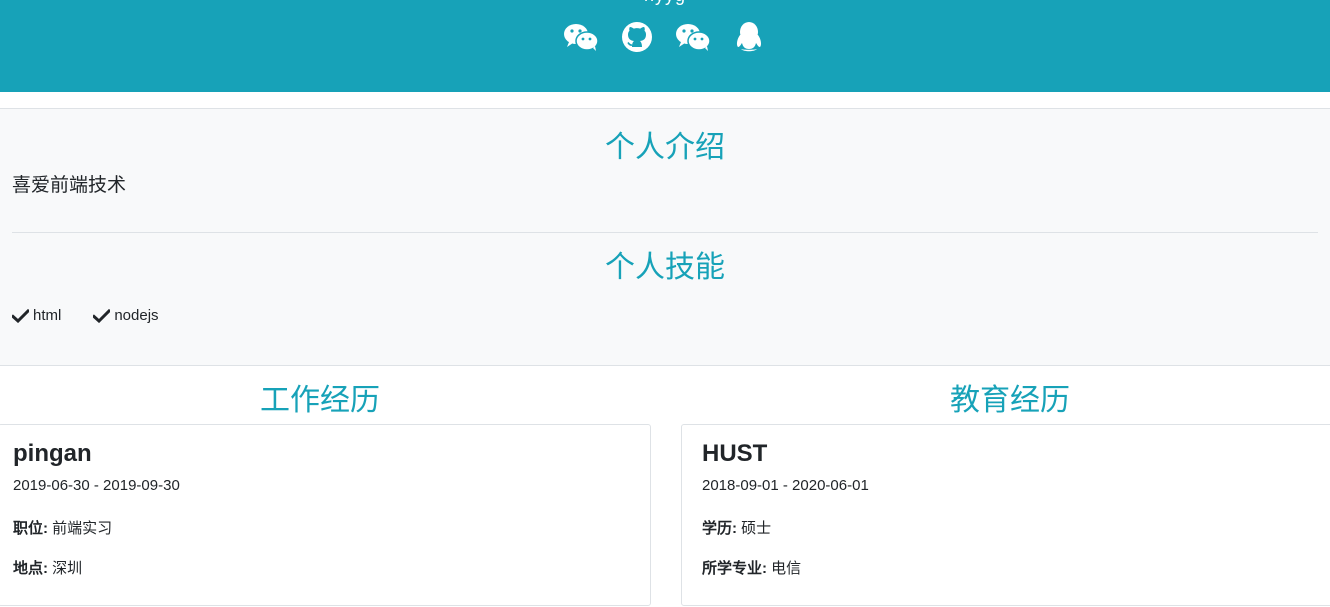 The image size is (1330, 607). What do you see at coordinates (69, 185) in the screenshot?
I see `intro-text: 喜爱前端技术` at bounding box center [69, 185].